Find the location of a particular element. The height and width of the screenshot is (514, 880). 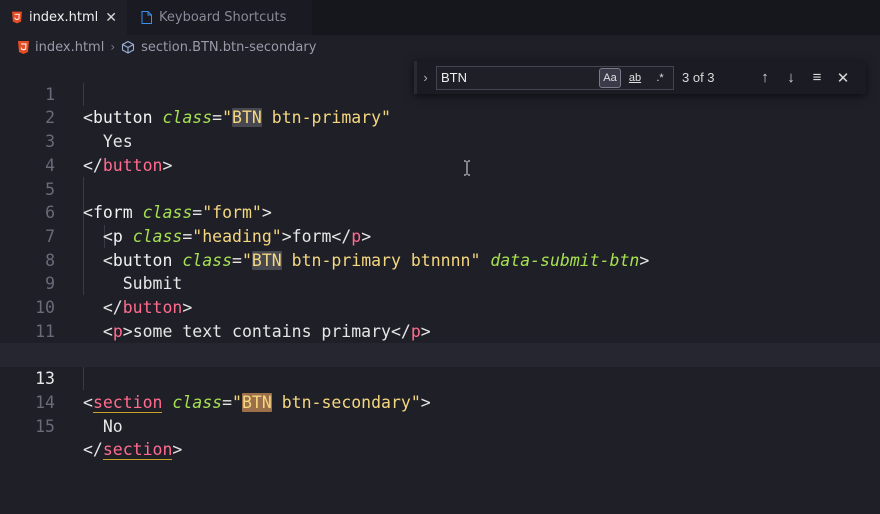

code-line: 5 <form class="form"> is located at coordinates (440, 188).